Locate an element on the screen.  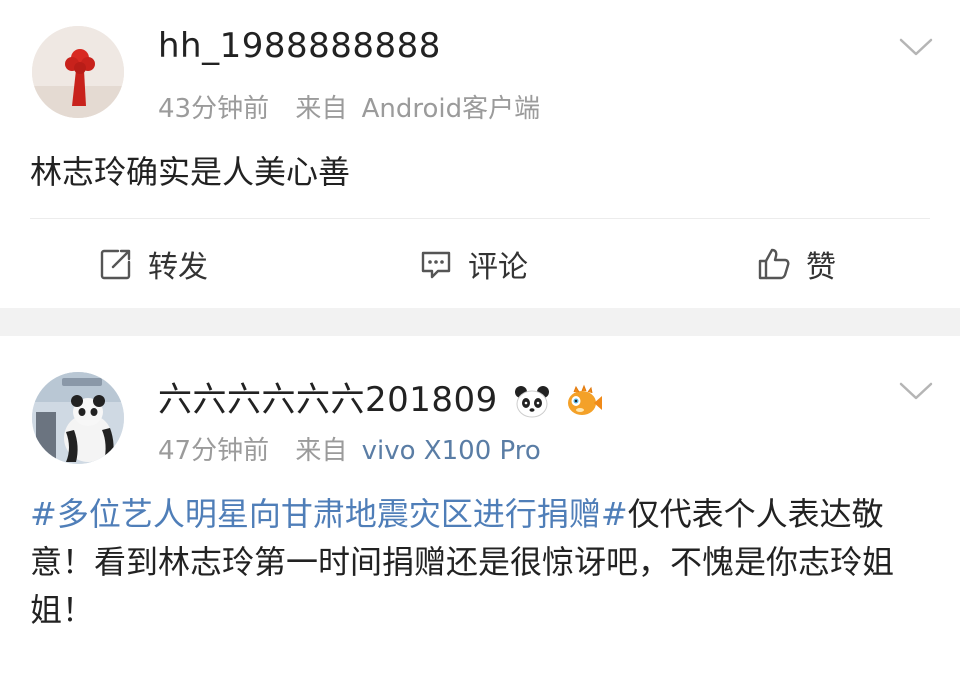
repost-button: 转发 is located at coordinates (153, 264).